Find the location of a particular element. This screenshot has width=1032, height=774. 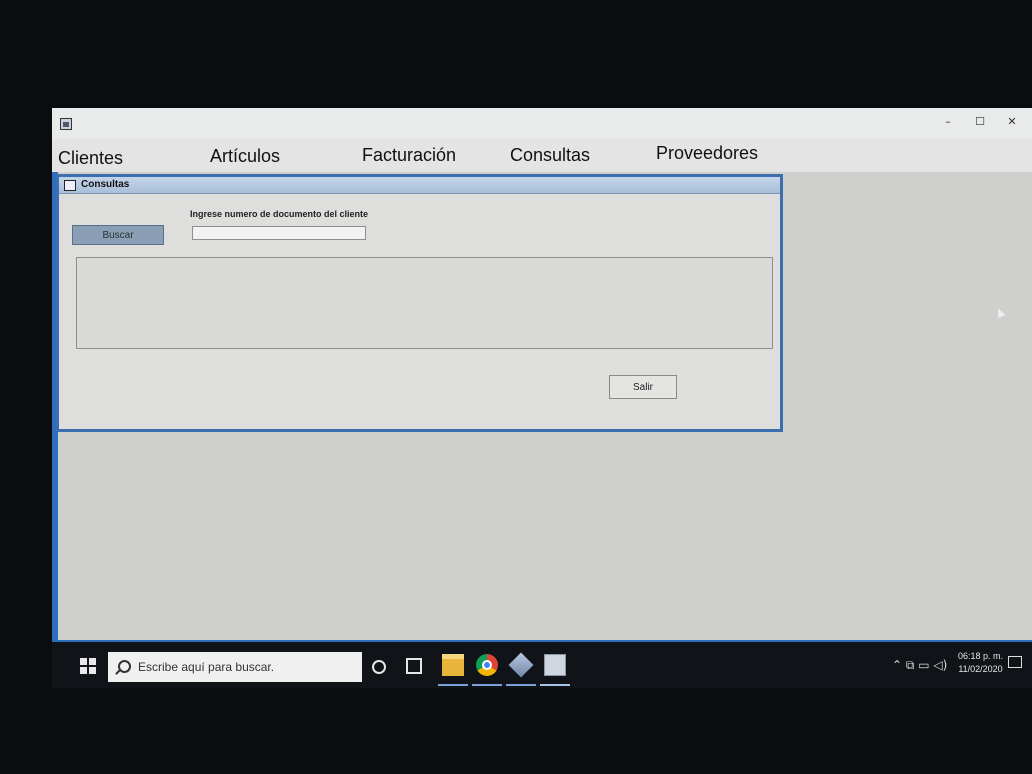

internal-frame-title-bar: Consultas is located at coordinates (419, 185).